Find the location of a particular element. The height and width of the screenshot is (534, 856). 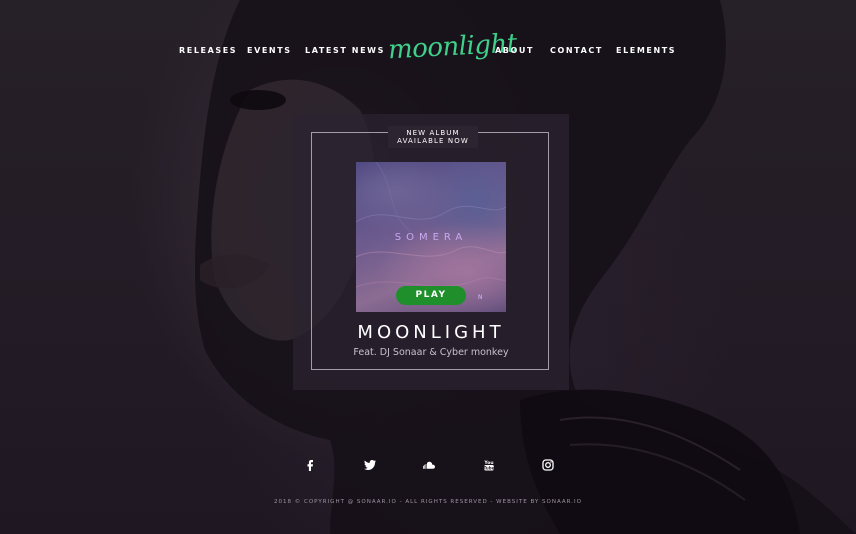

new-album-label: NEW ALBUM AVAILABLE NOW is located at coordinates (433, 137).